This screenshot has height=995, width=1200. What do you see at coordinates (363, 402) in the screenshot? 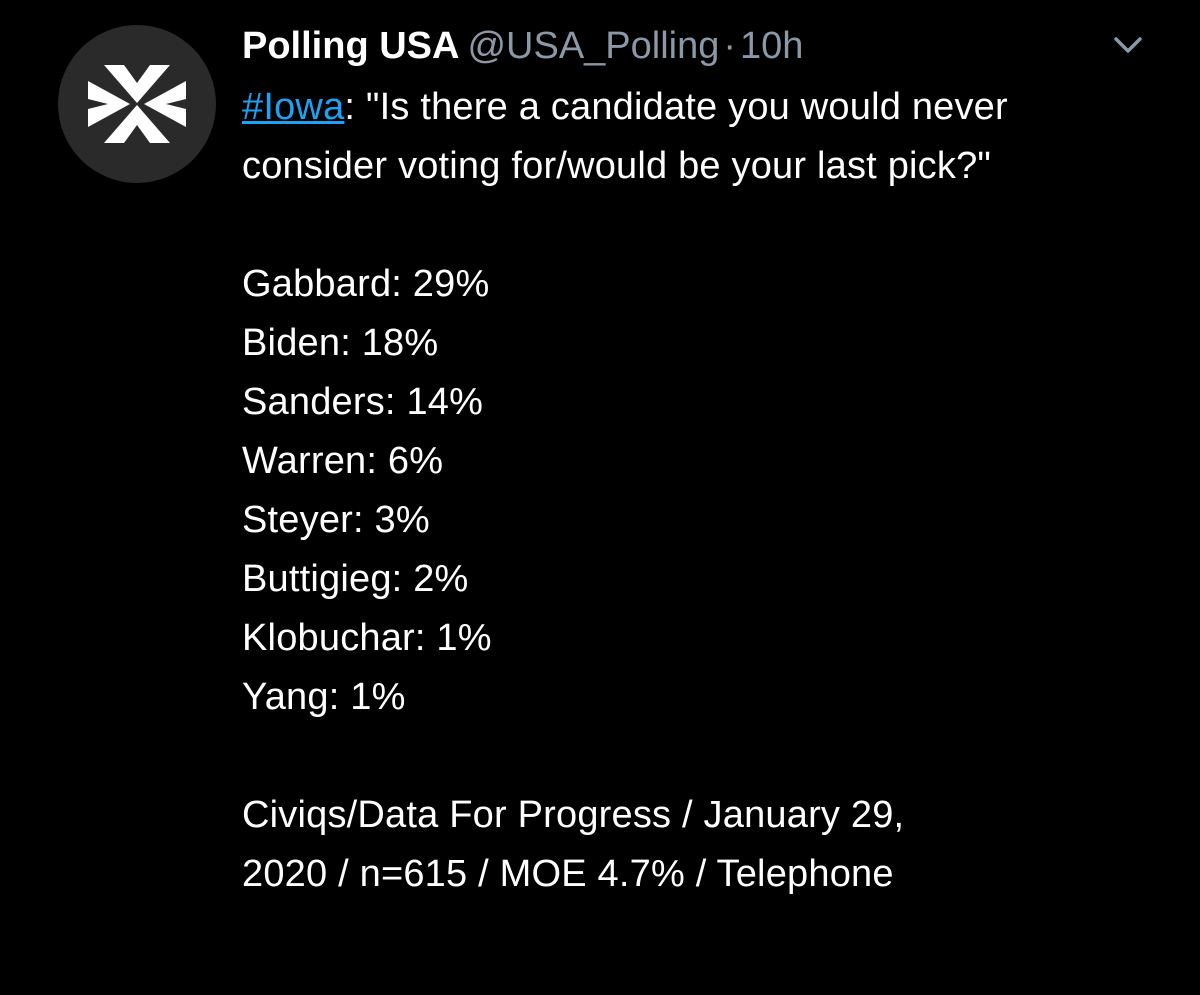
I see `result-row-sanders: Sanders: 14%` at bounding box center [363, 402].